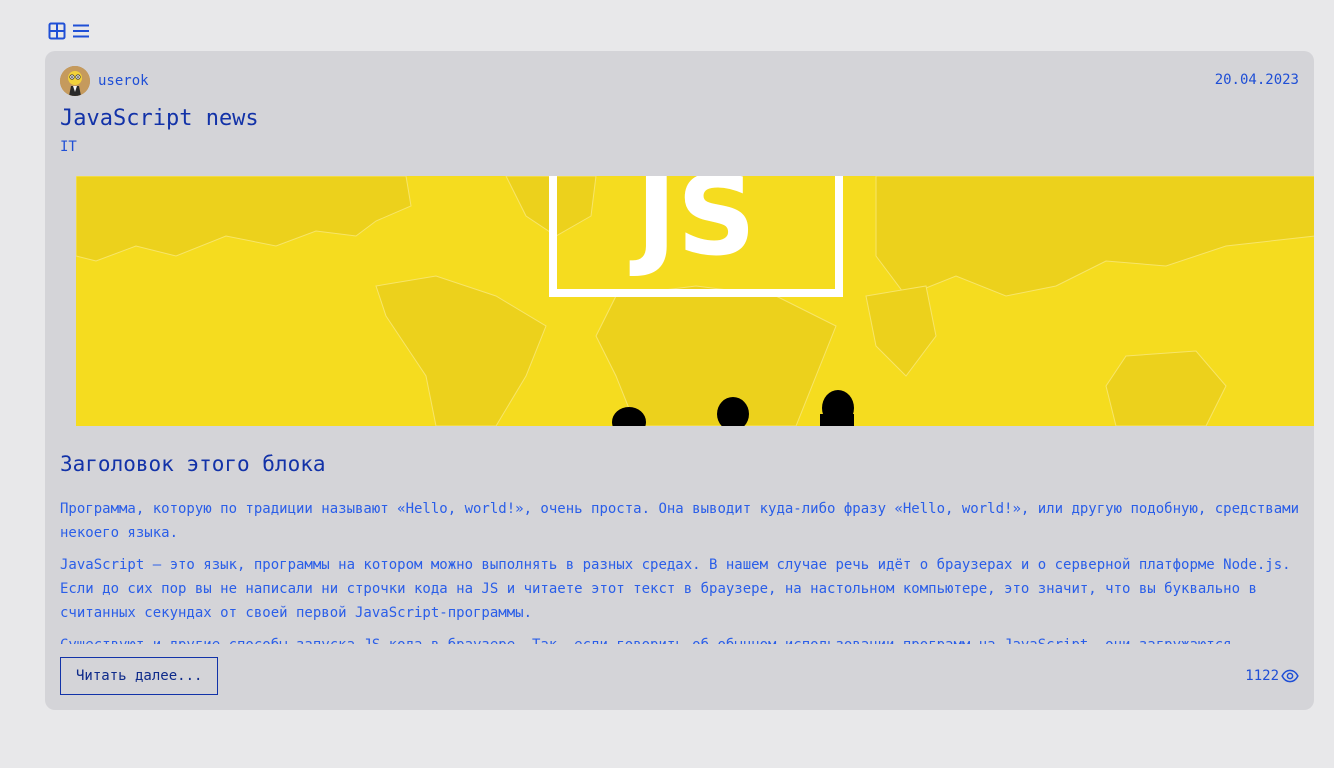 The width and height of the screenshot is (1334, 768). Describe the element at coordinates (193, 464) in the screenshot. I see `block-title: Заголовок этого блока` at that location.